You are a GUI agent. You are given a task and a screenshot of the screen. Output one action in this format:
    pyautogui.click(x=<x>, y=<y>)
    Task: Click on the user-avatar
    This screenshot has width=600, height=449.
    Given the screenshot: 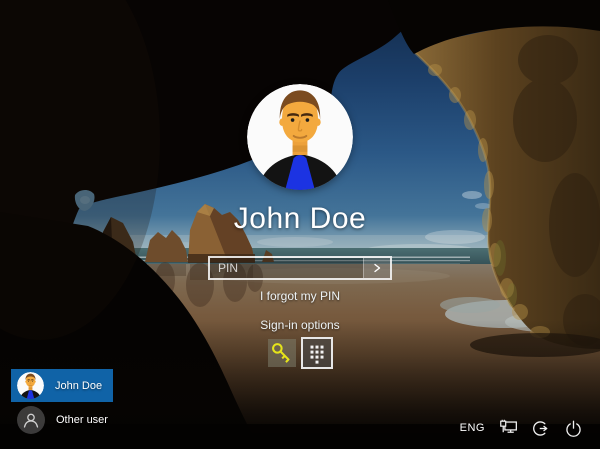 What is the action you would take?
    pyautogui.click(x=300, y=137)
    